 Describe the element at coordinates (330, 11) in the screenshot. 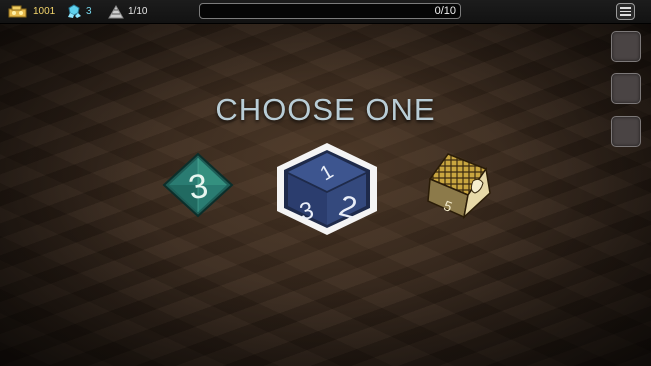

I see `progress-bar: 0/10` at that location.